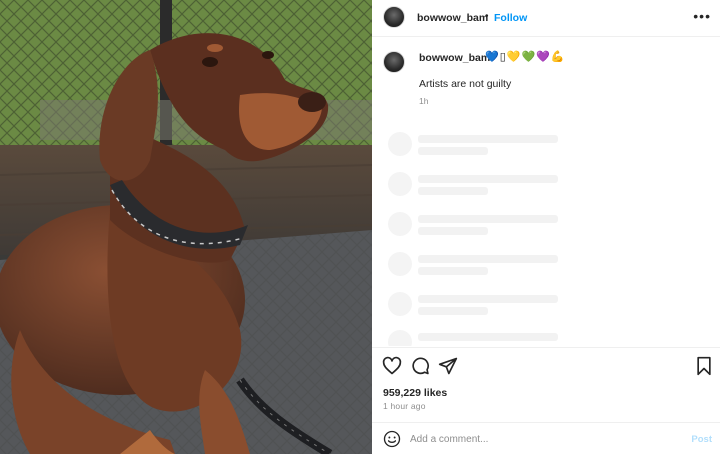 This screenshot has width=720, height=454. What do you see at coordinates (420, 366) in the screenshot?
I see `comment-icon` at bounding box center [420, 366].